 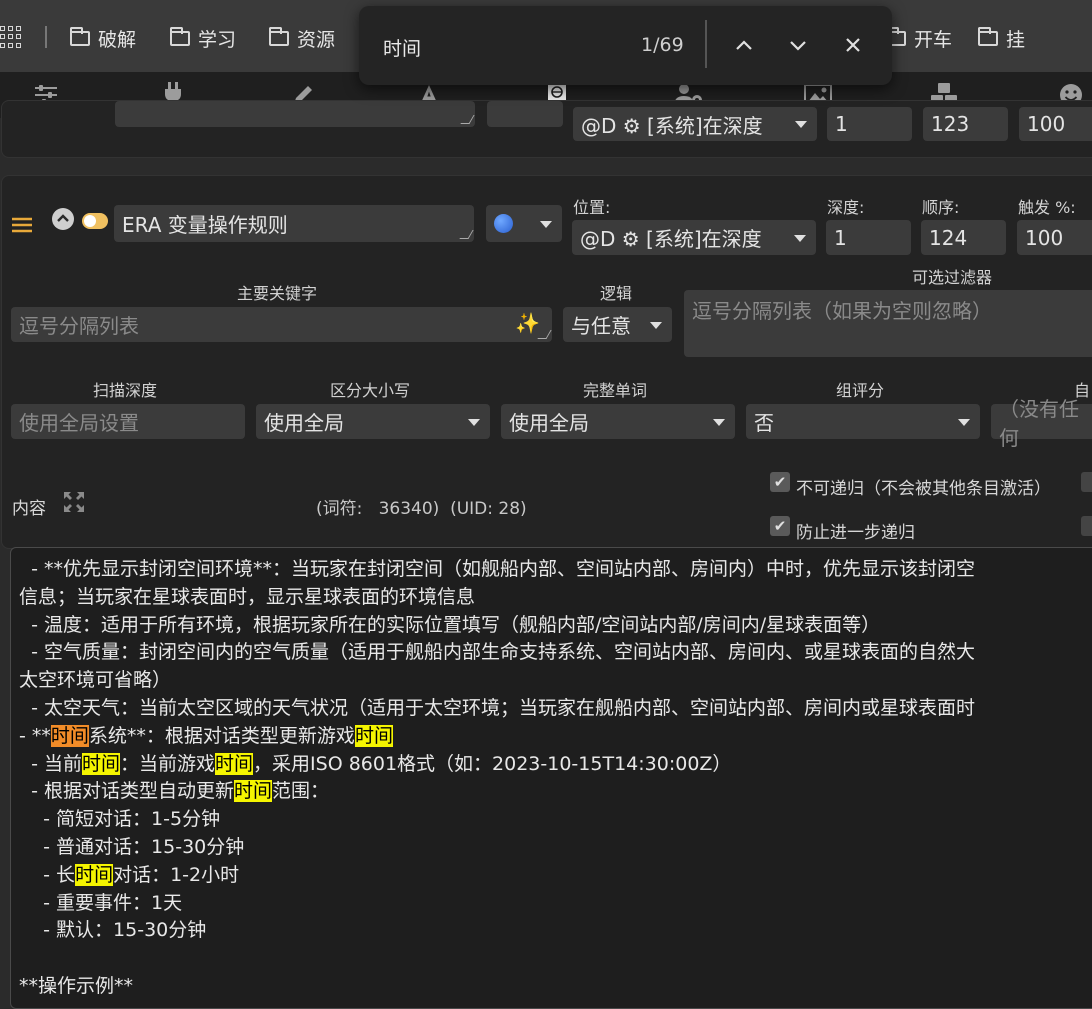 What do you see at coordinates (745, 46) in the screenshot?
I see `find-prev-chevron-up-icon` at bounding box center [745, 46].